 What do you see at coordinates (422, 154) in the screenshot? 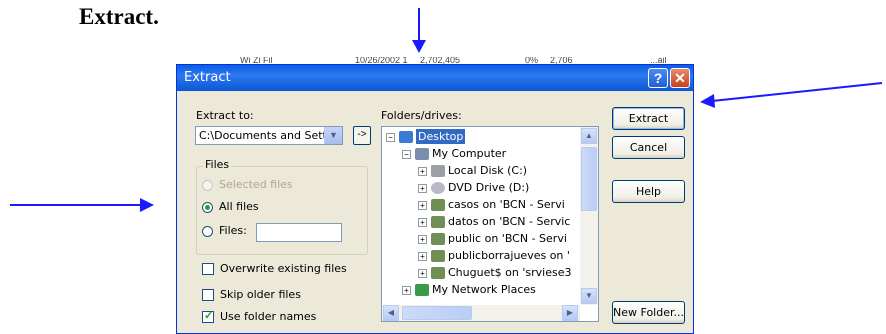
I see `computer-icon` at bounding box center [422, 154].